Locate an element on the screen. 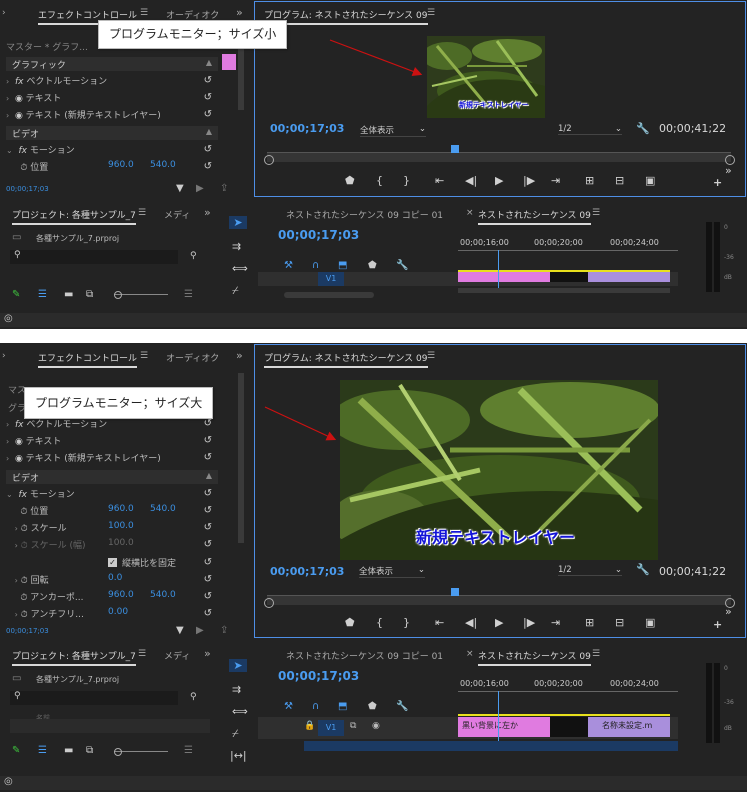 The width and height of the screenshot is (747, 792). timeline-playhead-line is located at coordinates (498, 270).